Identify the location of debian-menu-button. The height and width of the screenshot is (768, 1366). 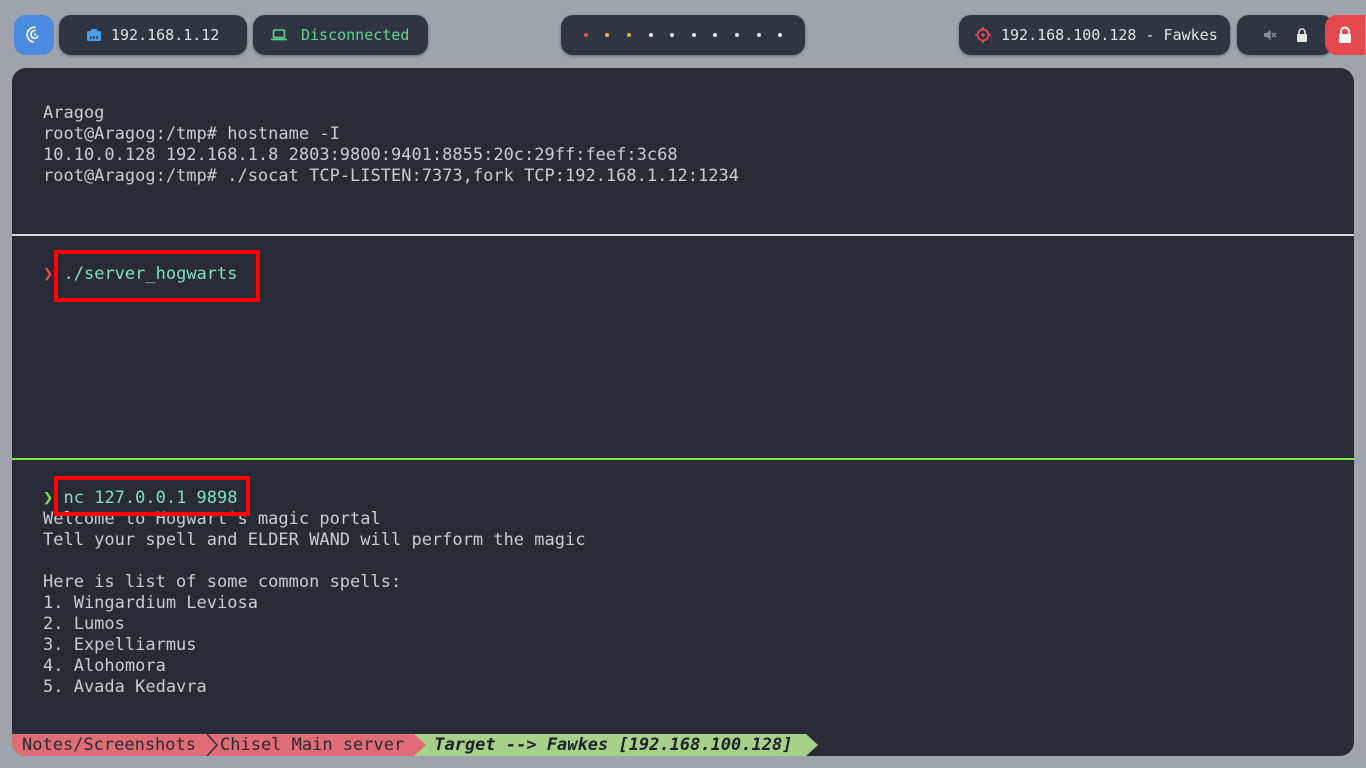
(34, 35).